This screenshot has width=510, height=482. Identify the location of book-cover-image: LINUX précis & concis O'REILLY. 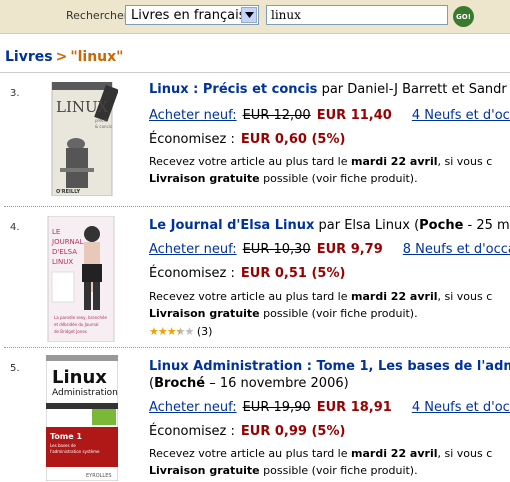
(82, 139).